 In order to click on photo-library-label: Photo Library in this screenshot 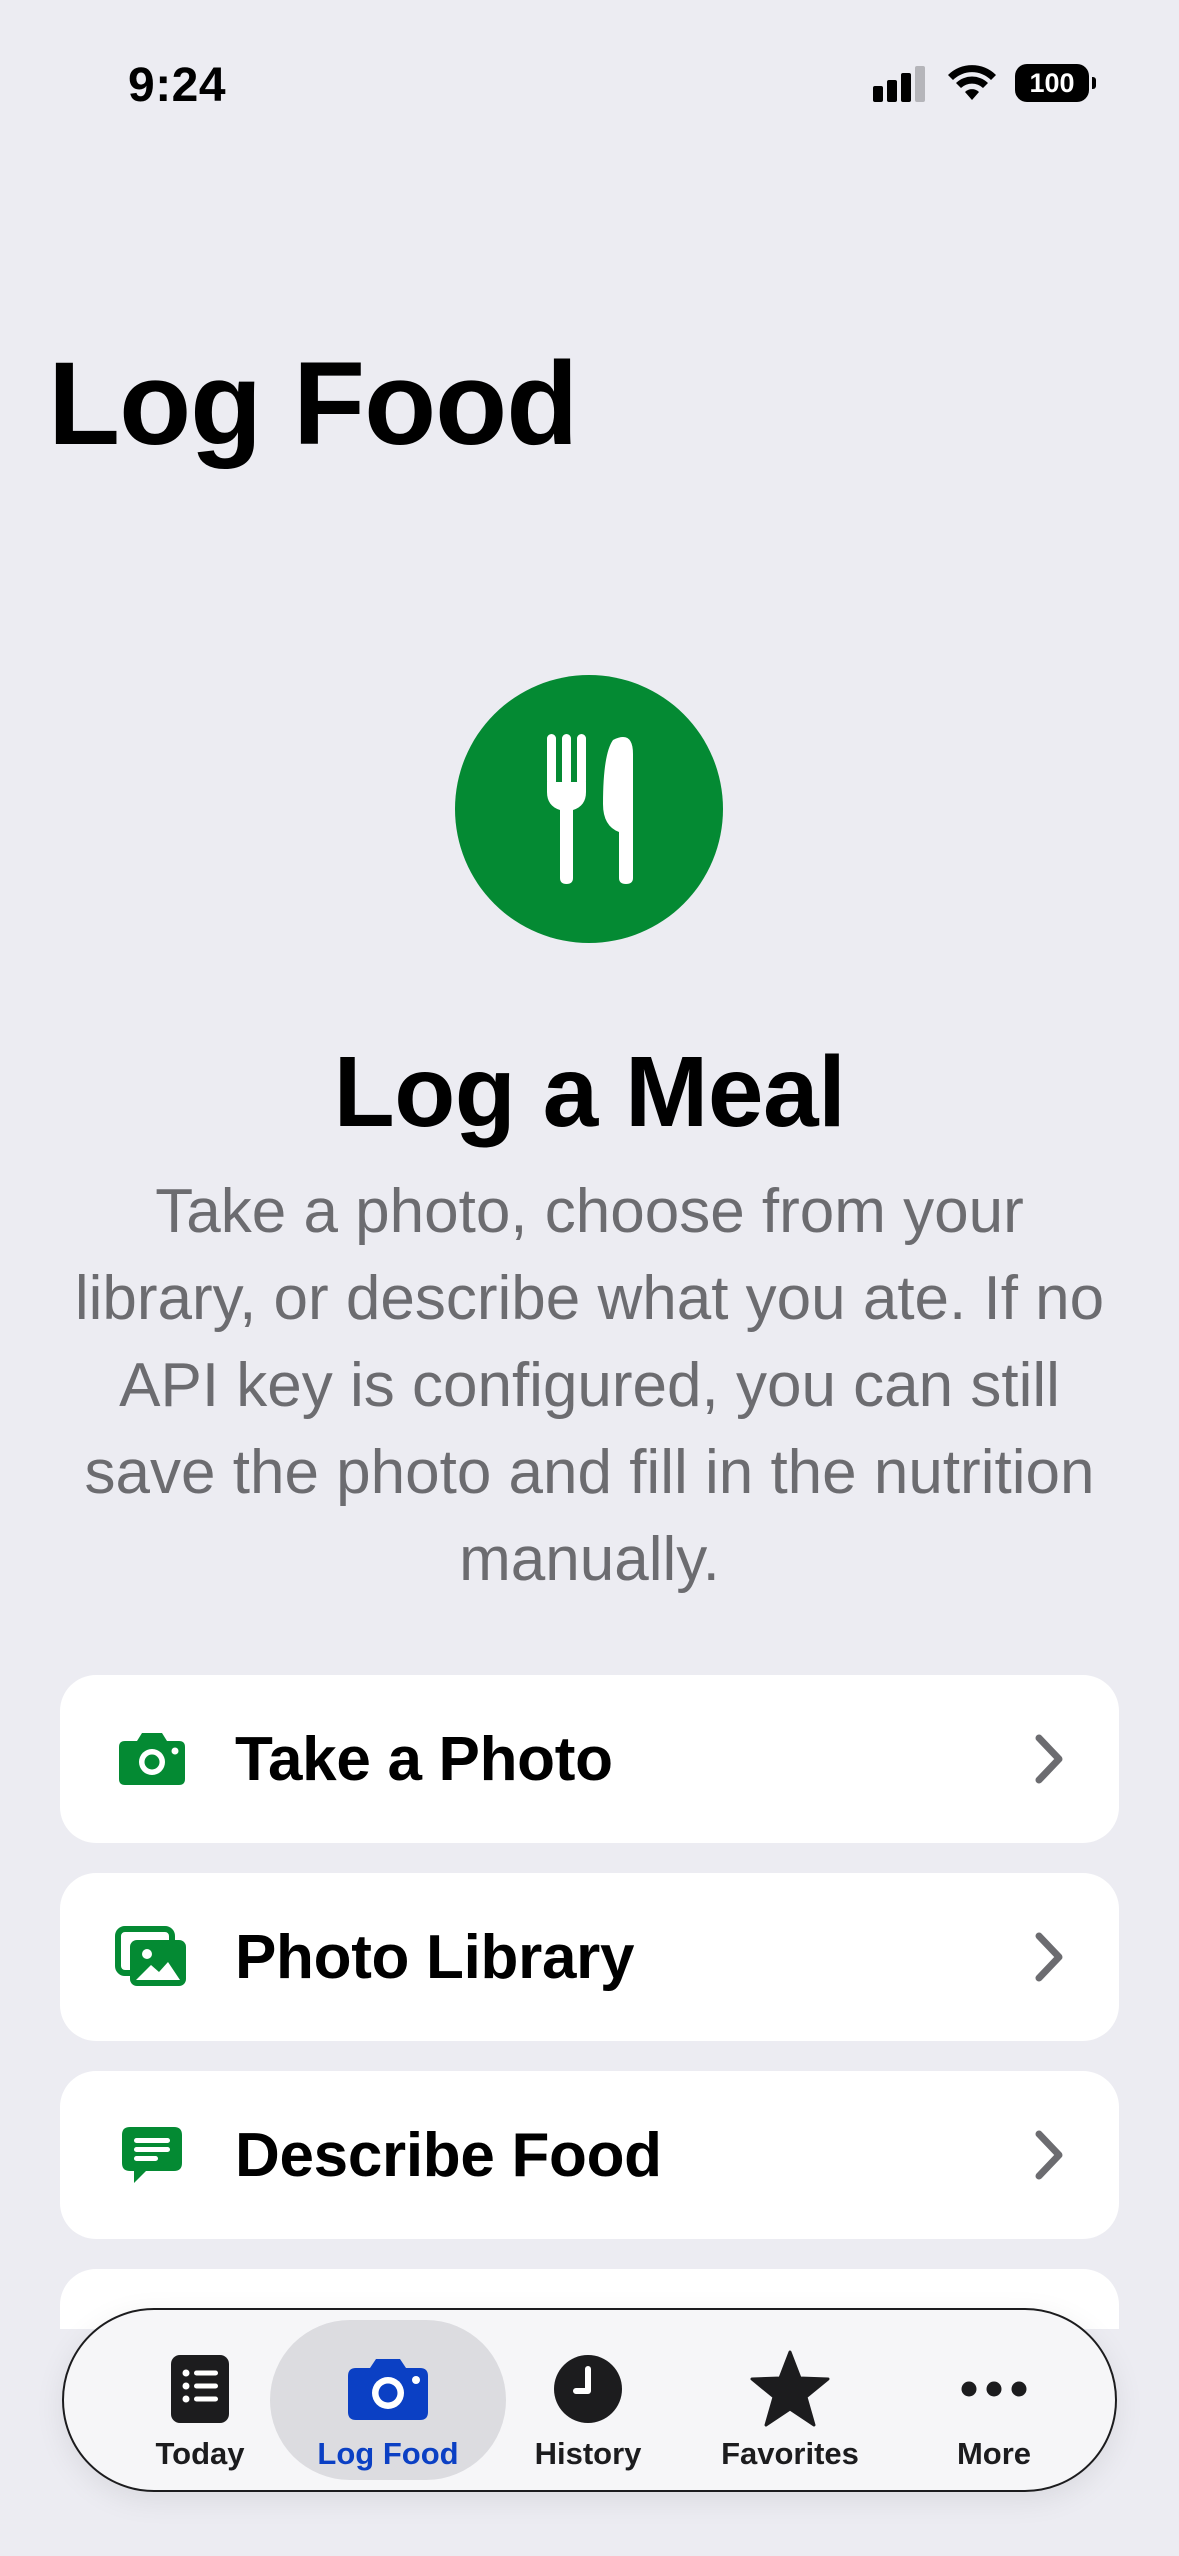, I will do `click(435, 1957)`.